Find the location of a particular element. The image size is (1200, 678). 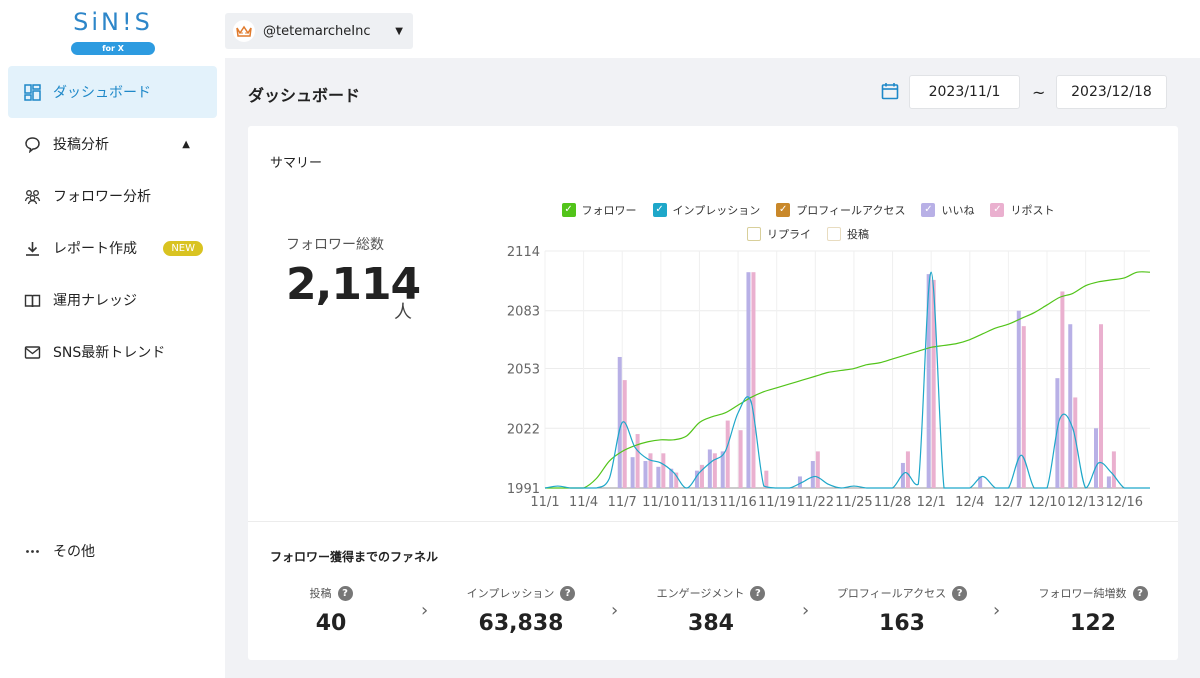

x-tick-label: 11/7 is located at coordinates (622, 502).